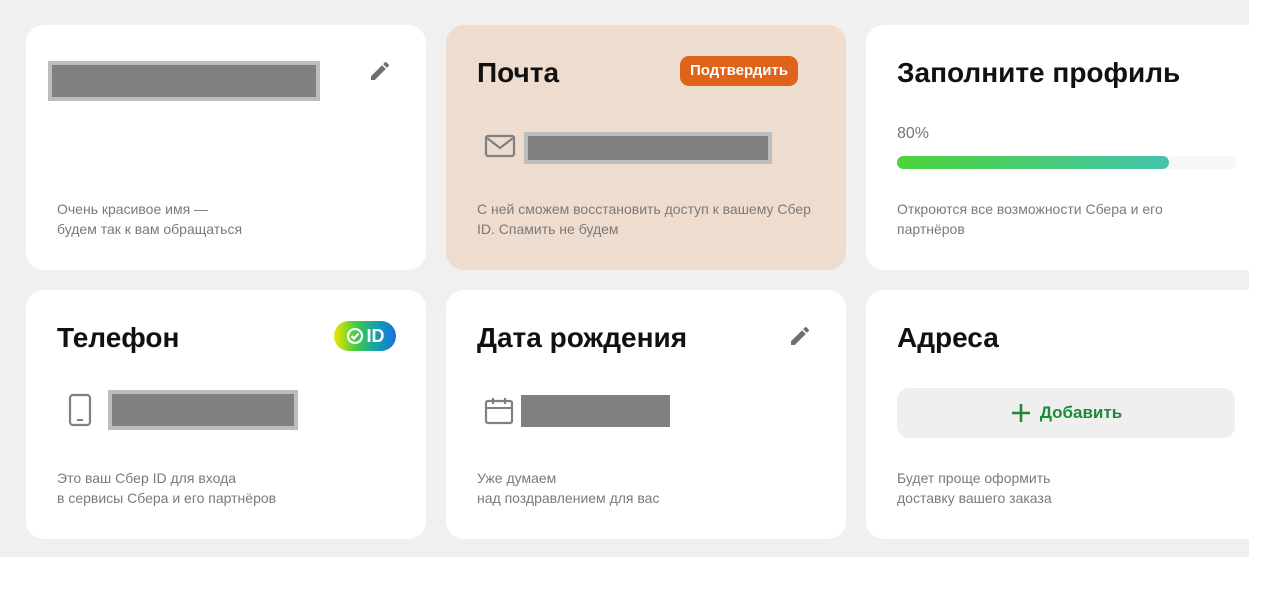 The height and width of the screenshot is (592, 1282). Describe the element at coordinates (354, 336) in the screenshot. I see `check-circle-icon` at that location.